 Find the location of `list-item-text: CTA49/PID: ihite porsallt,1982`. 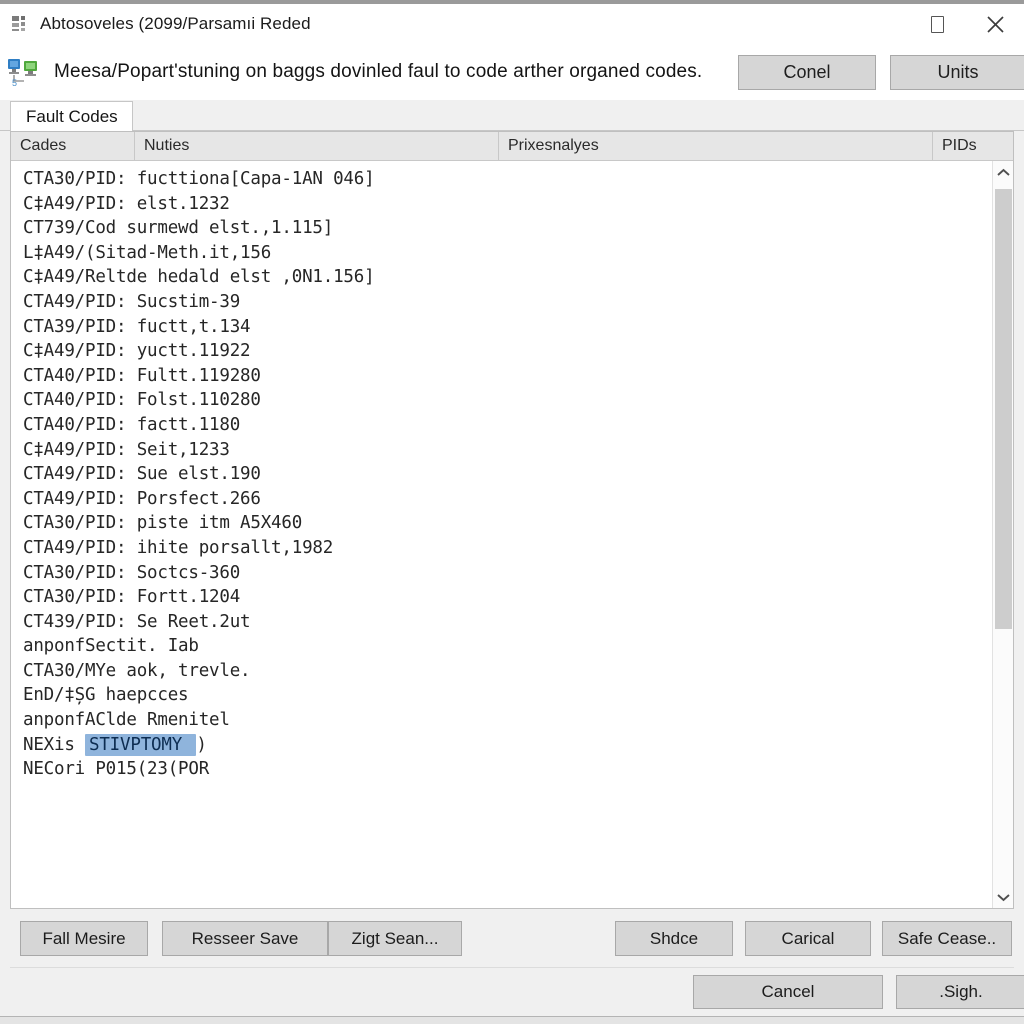

list-item-text: CTA49/PID: ihite porsallt,1982 is located at coordinates (178, 547).